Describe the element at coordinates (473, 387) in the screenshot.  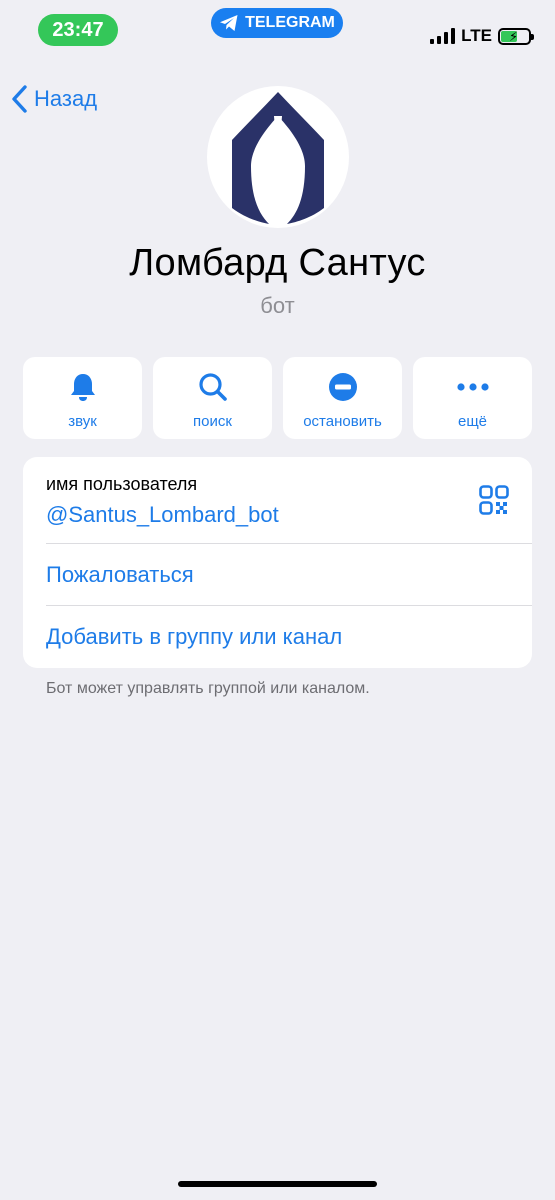
I see `more-icon` at that location.